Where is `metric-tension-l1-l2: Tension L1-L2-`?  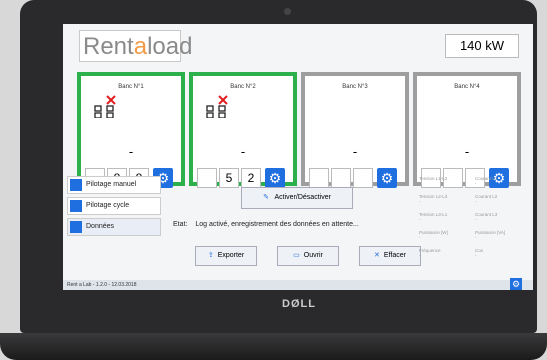
metric-tension-l1-l2: Tension L1-L2- is located at coordinates (433, 181).